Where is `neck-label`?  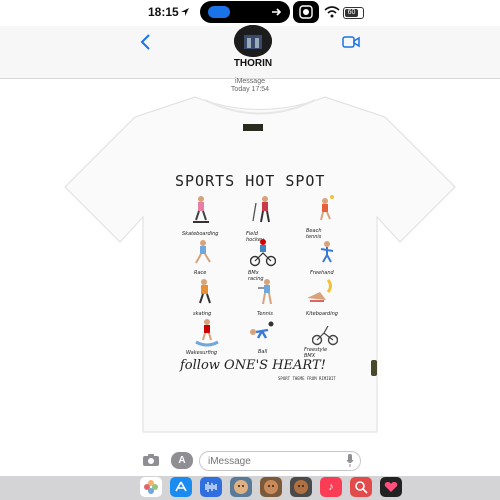 neck-label is located at coordinates (253, 127).